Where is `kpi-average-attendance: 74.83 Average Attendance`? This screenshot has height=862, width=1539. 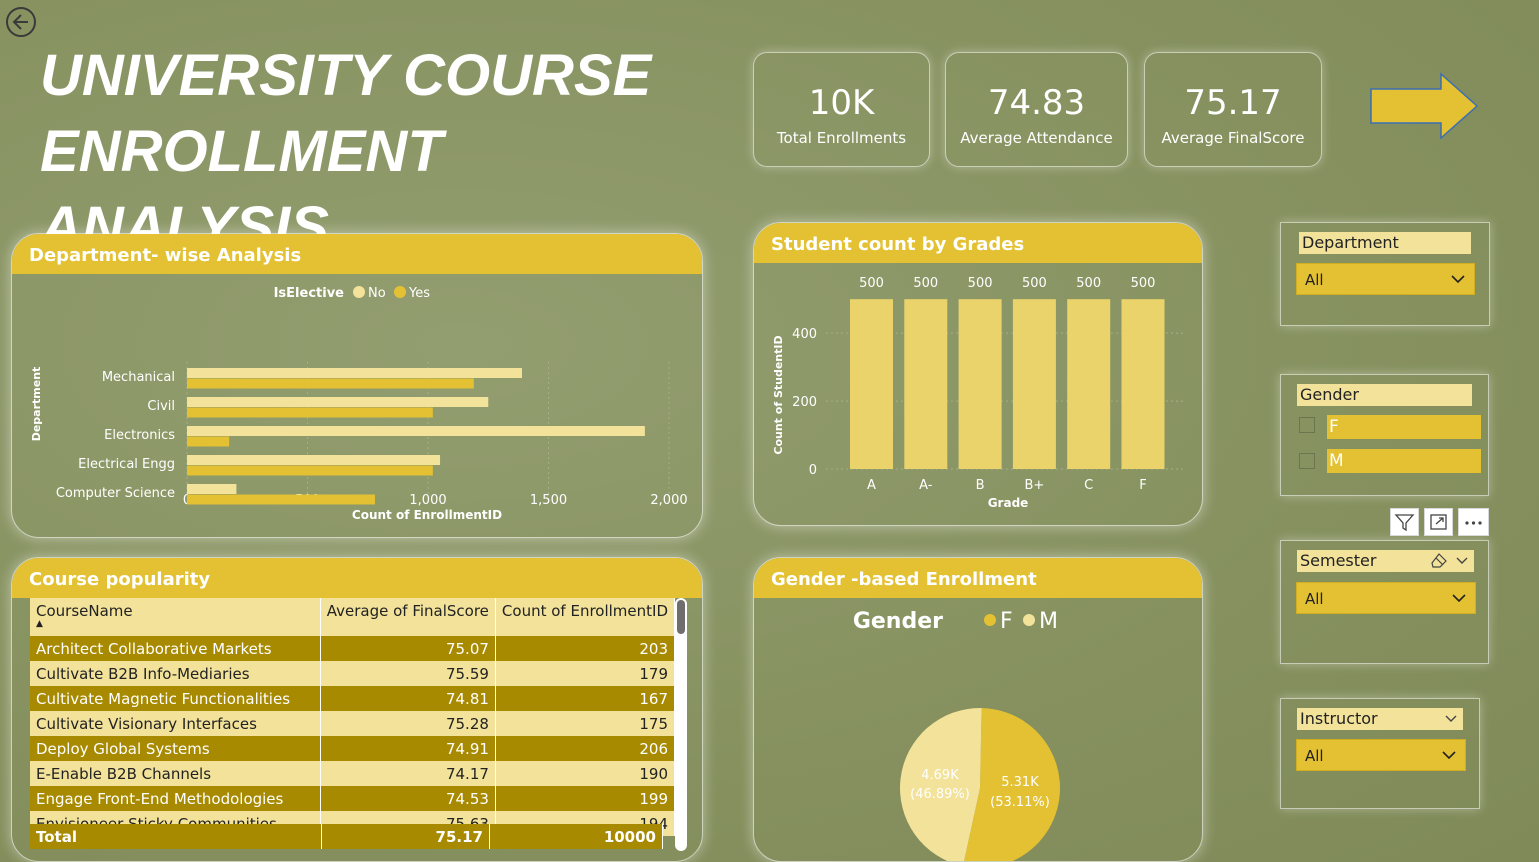
kpi-average-attendance: 74.83 Average Attendance is located at coordinates (1036, 109).